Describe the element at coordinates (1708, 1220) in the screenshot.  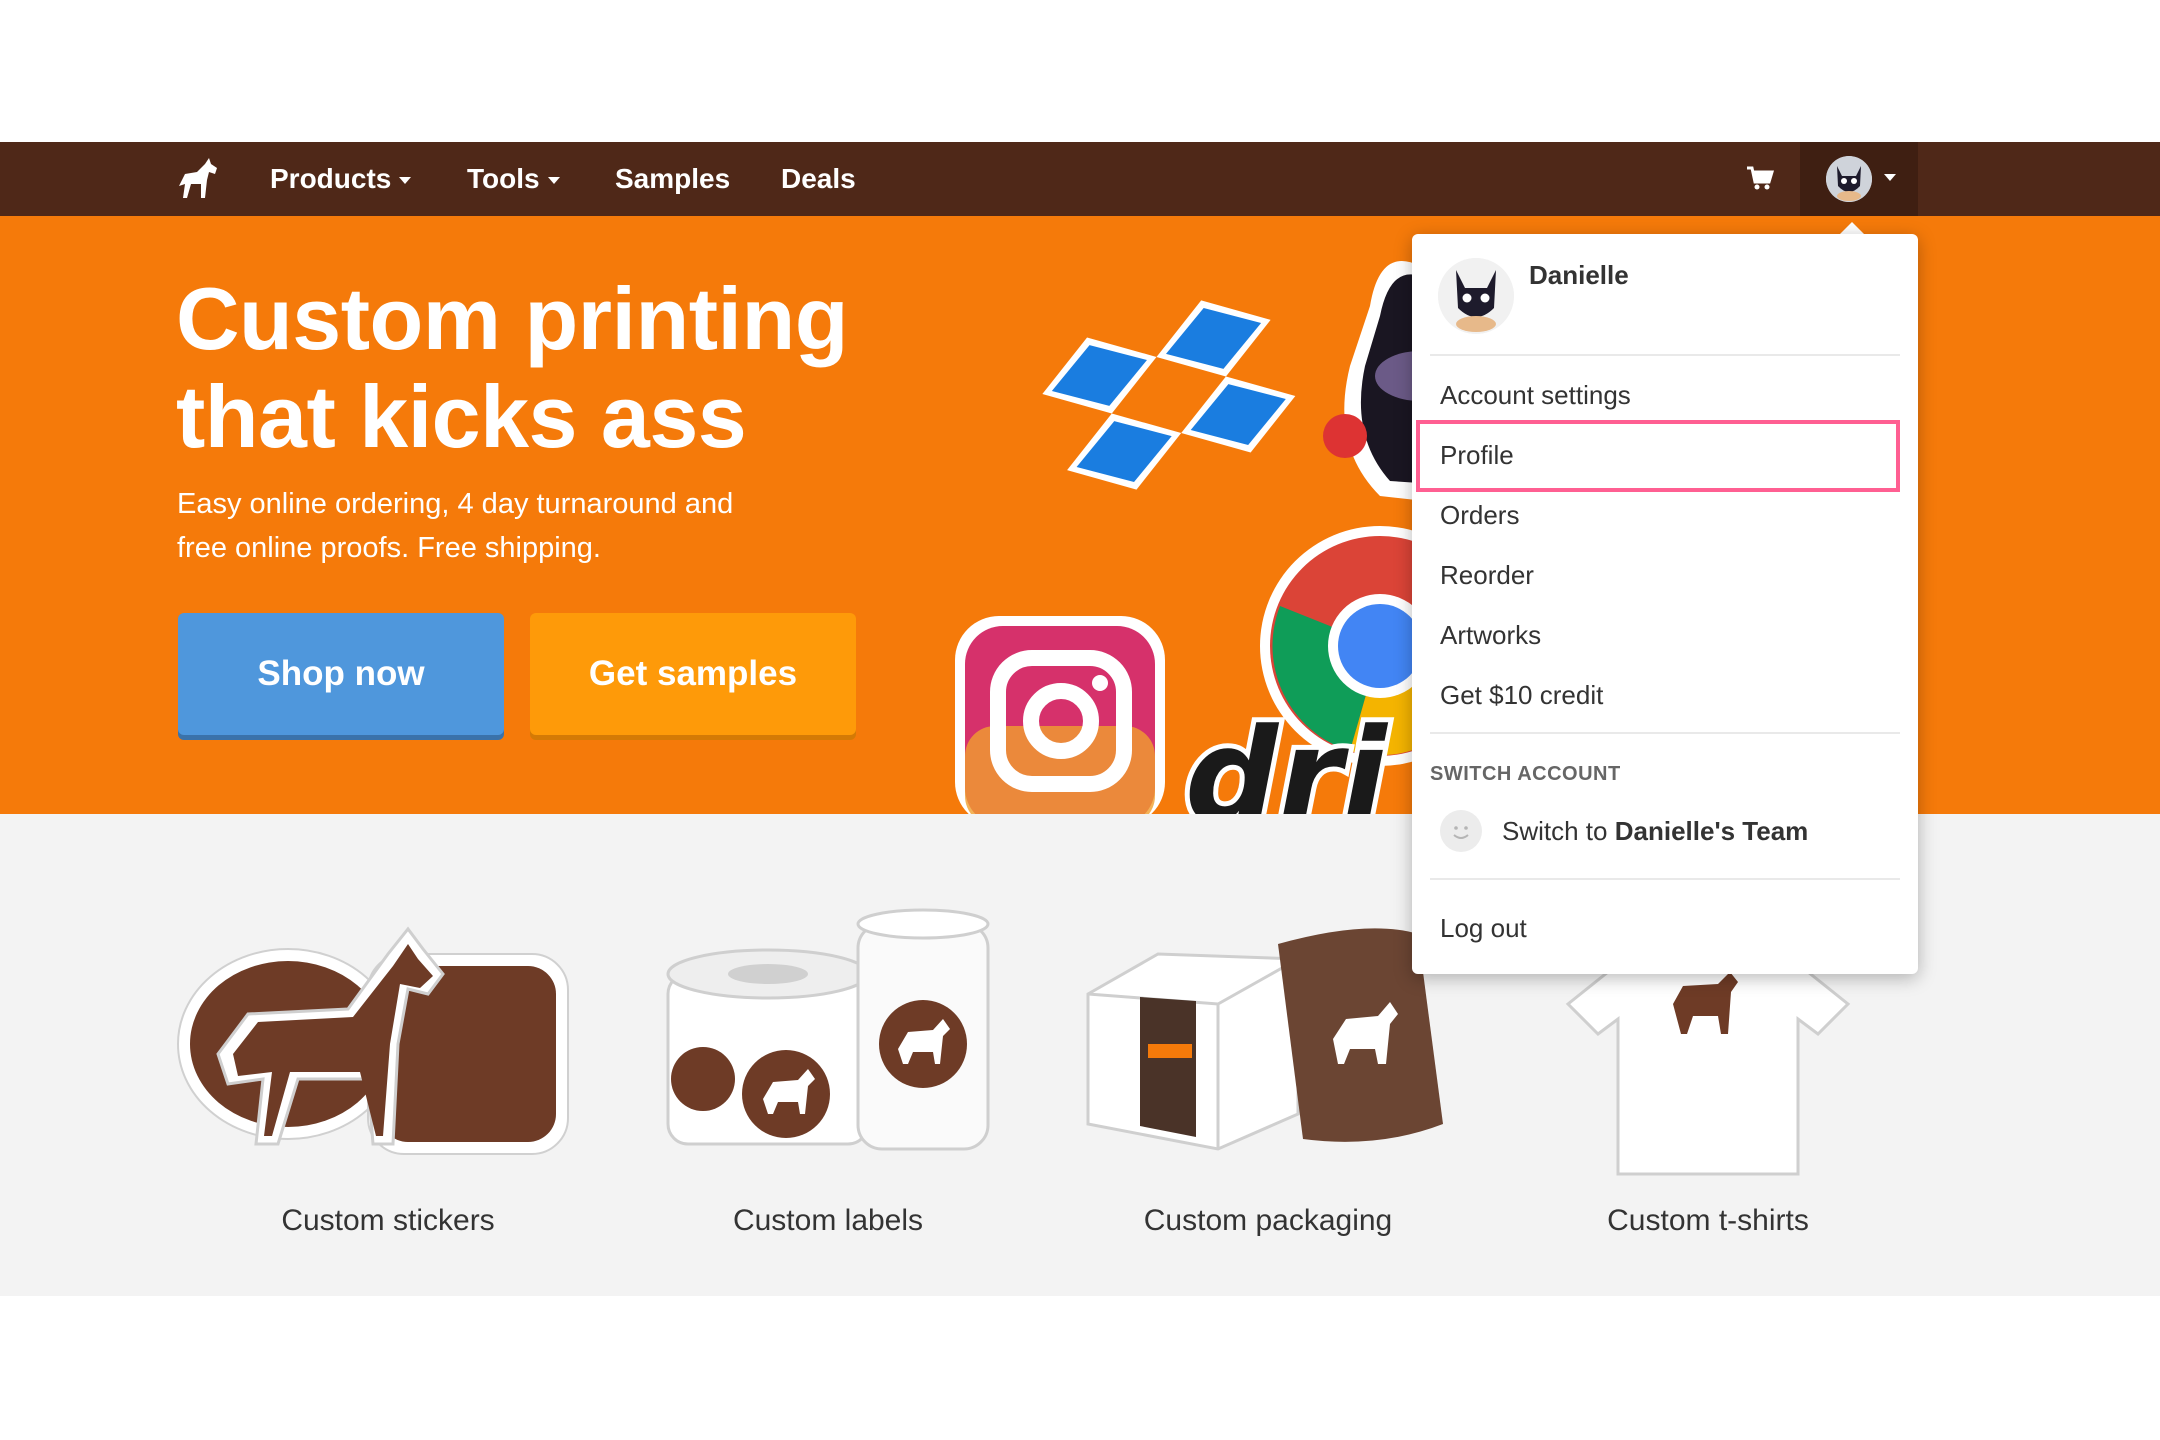
I see `product-label: Custom t-shirts` at that location.